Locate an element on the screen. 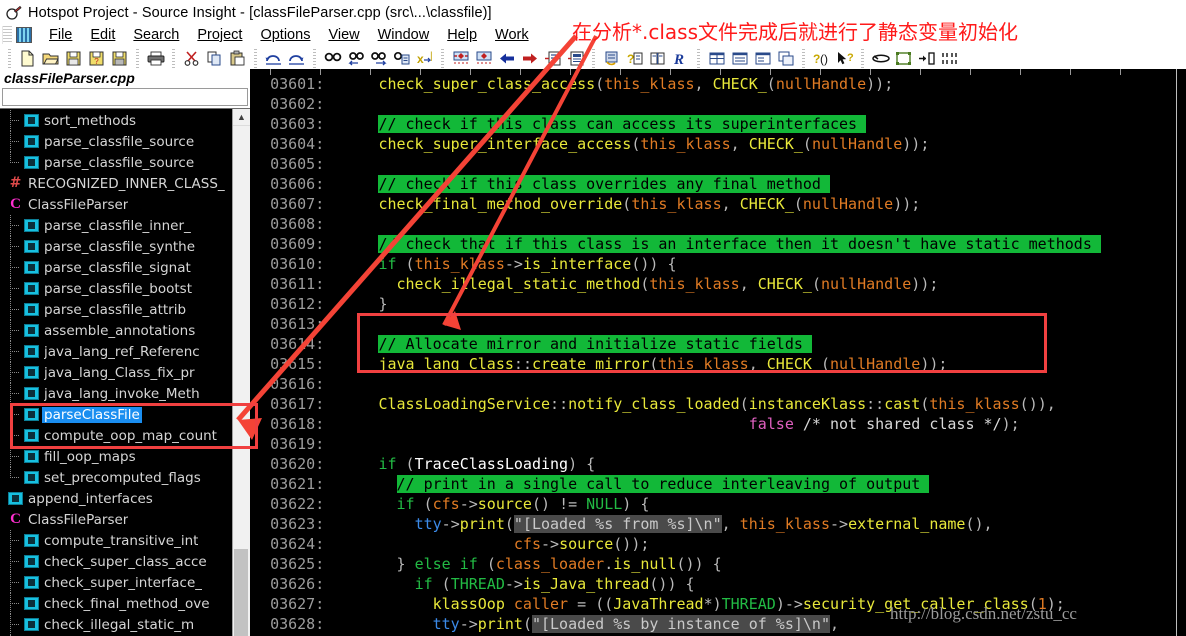 This screenshot has height=636, width=1186. symbol-tree-item: set_precomputed_flags is located at coordinates (116, 477).